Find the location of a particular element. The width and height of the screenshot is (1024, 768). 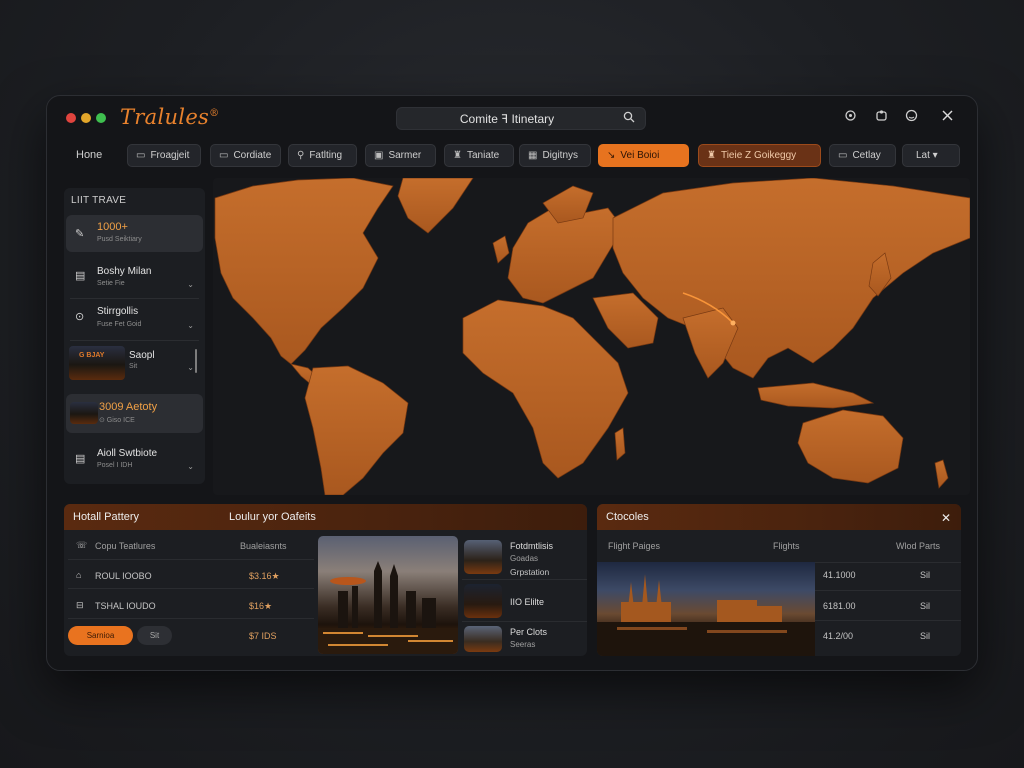

sidebar-item-3009-aetoty: 3009 Aetoty ⊙ Giso ICE is located at coordinates (134, 413).